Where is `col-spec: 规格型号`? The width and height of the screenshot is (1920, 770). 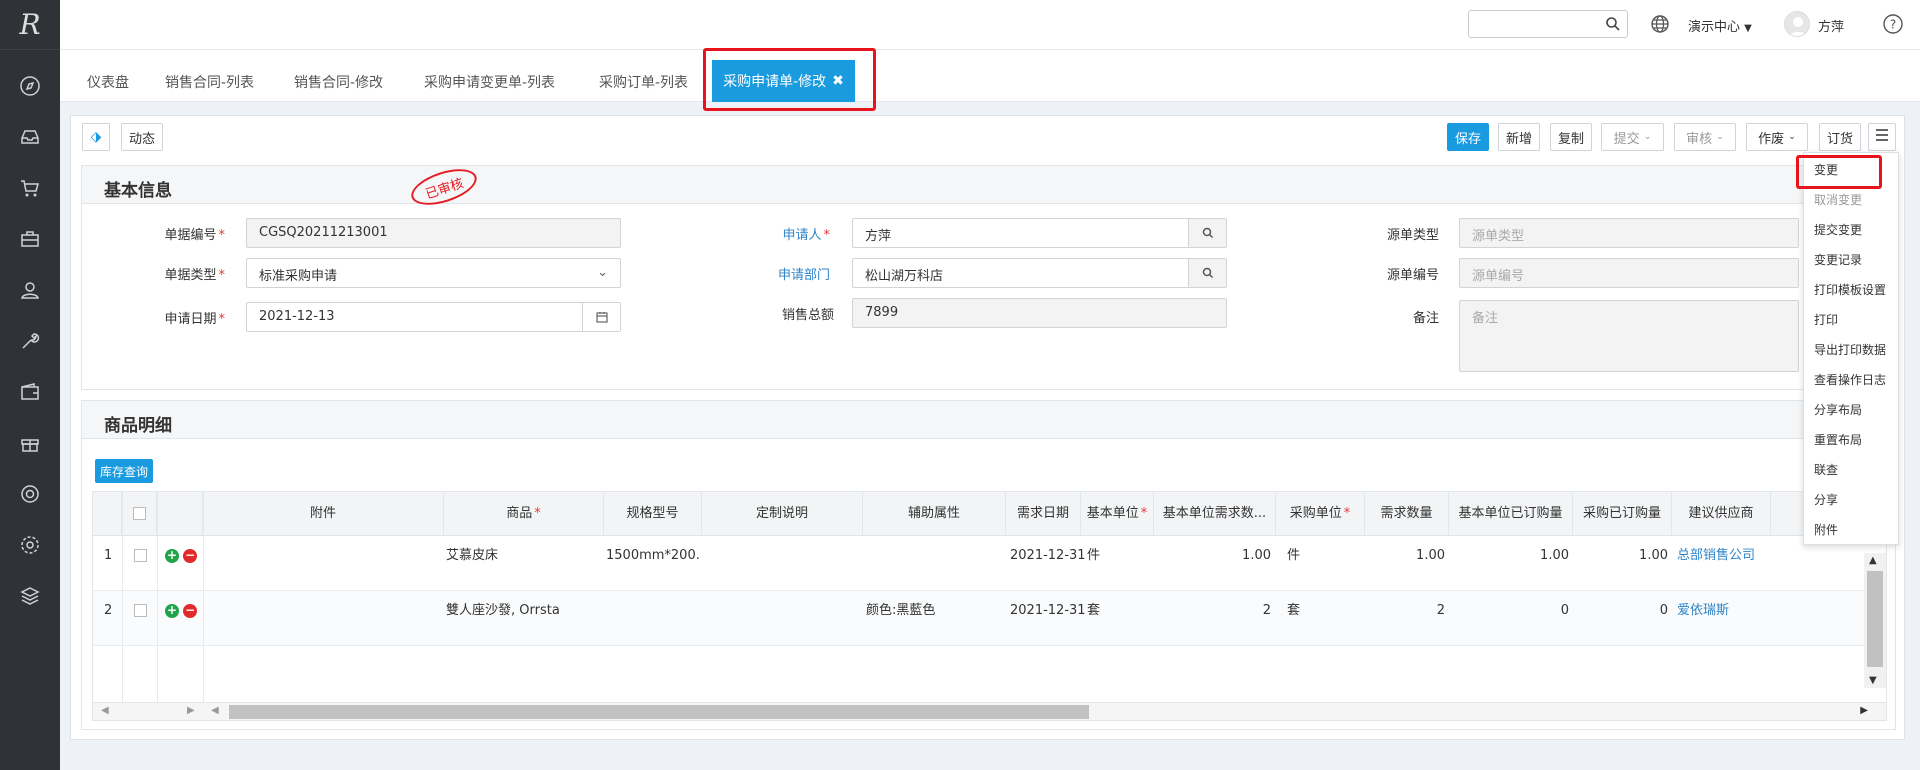
col-spec: 规格型号 is located at coordinates (653, 514).